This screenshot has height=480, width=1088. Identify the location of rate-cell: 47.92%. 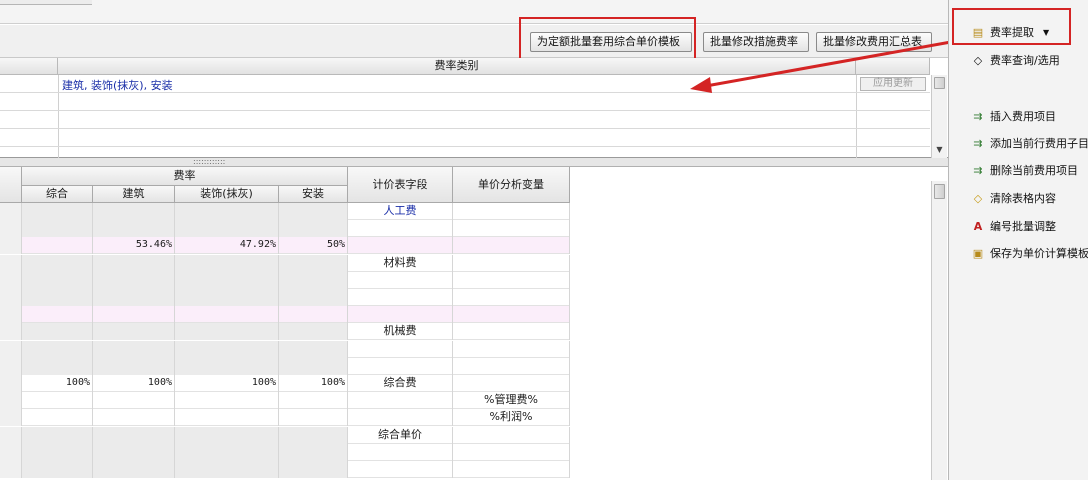
(227, 246).